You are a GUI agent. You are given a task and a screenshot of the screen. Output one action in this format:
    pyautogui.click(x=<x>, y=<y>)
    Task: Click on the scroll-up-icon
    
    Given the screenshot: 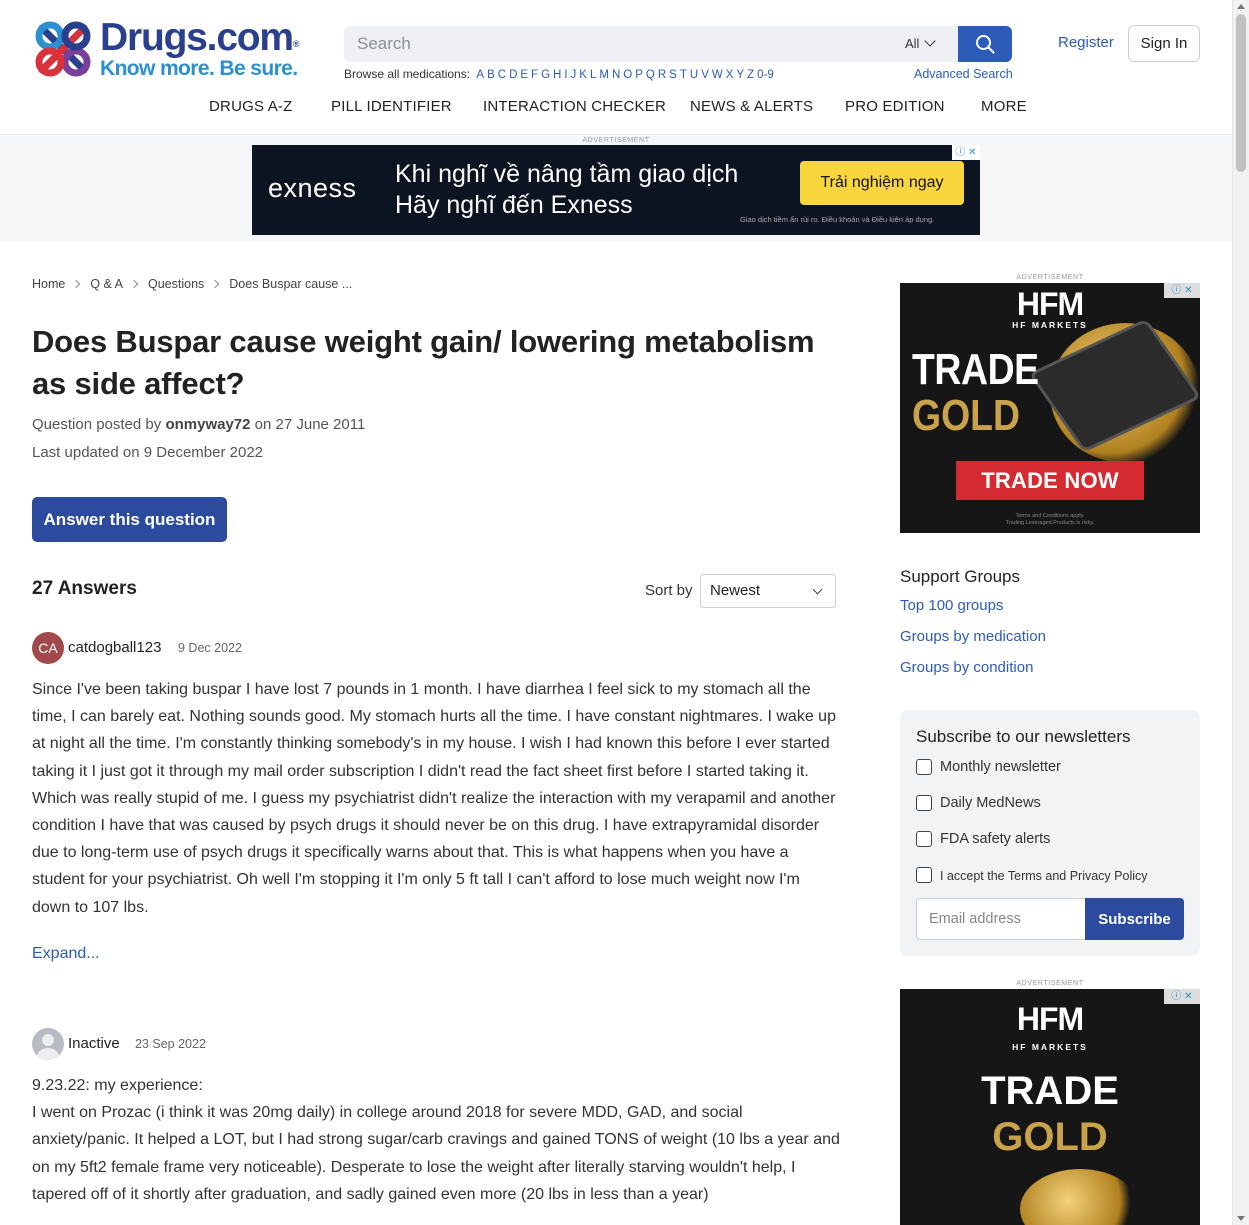 What is the action you would take?
    pyautogui.click(x=1241, y=6)
    